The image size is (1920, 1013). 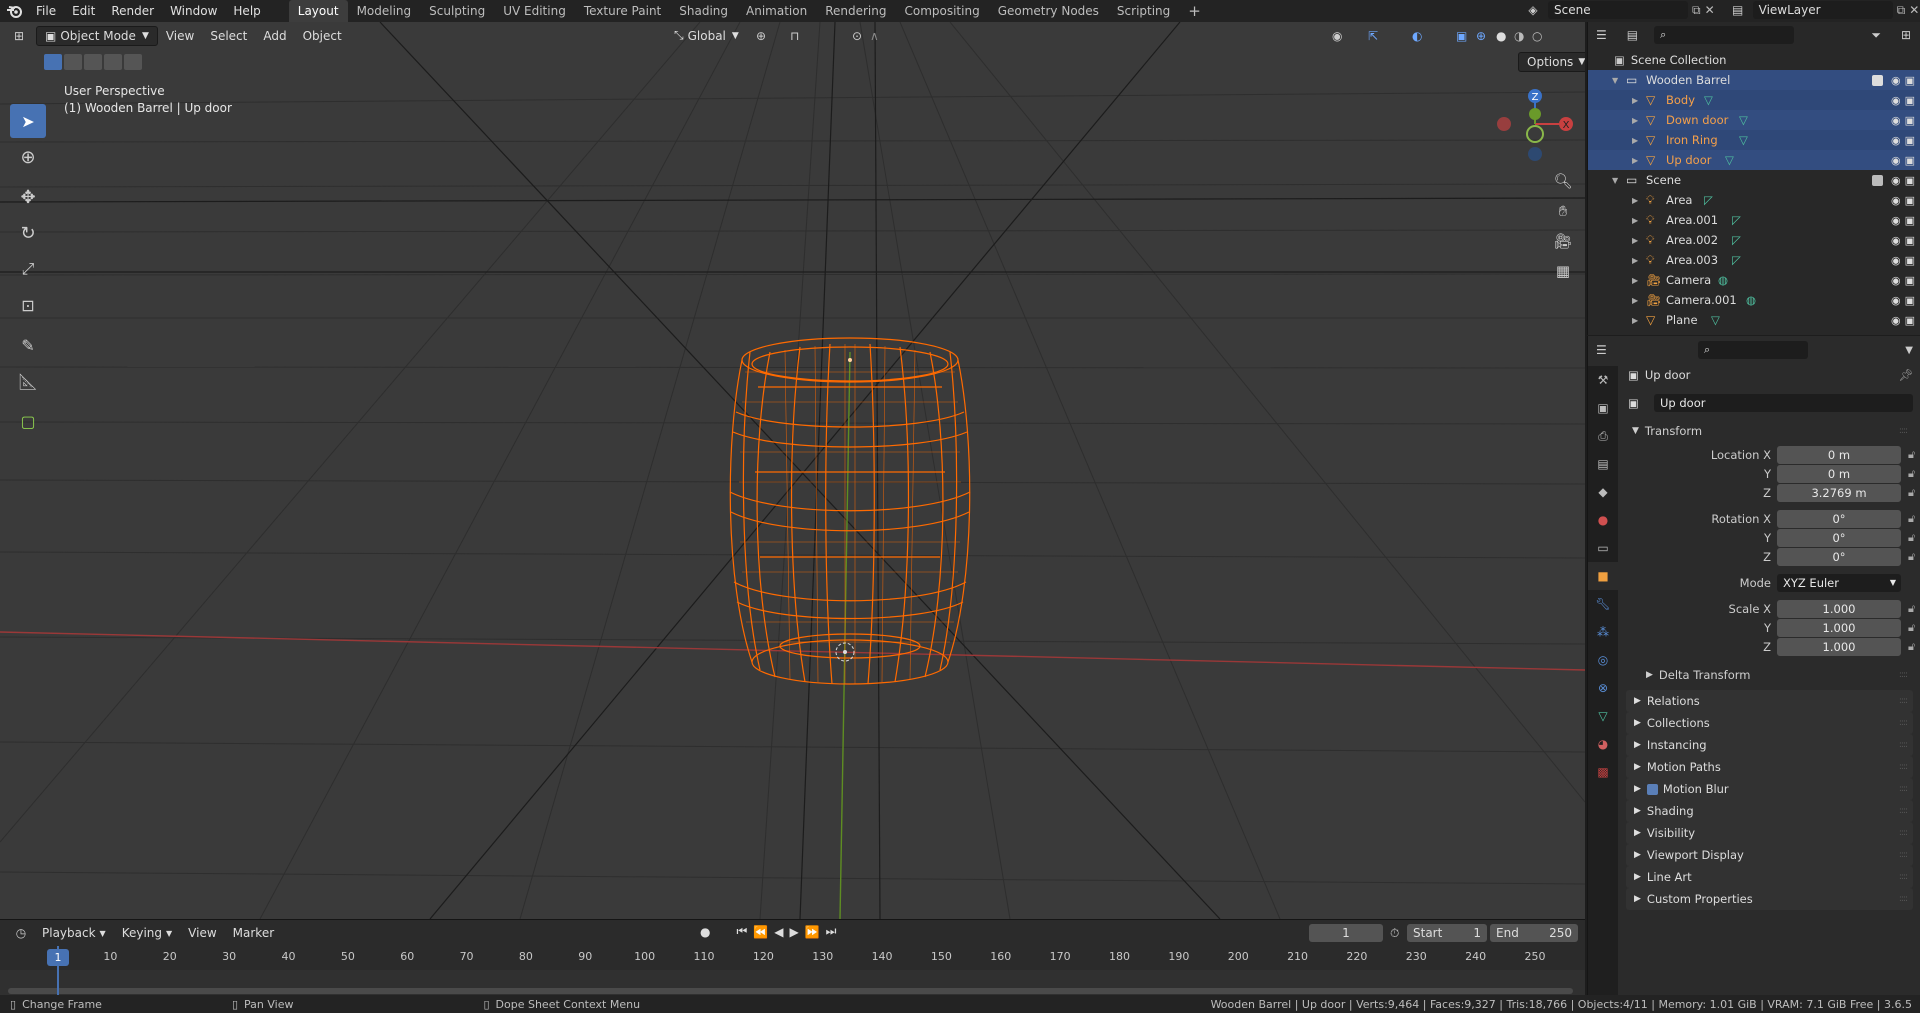 What do you see at coordinates (1639, 403) in the screenshot?
I see `object-data-dropdown-icon: ▣` at bounding box center [1639, 403].